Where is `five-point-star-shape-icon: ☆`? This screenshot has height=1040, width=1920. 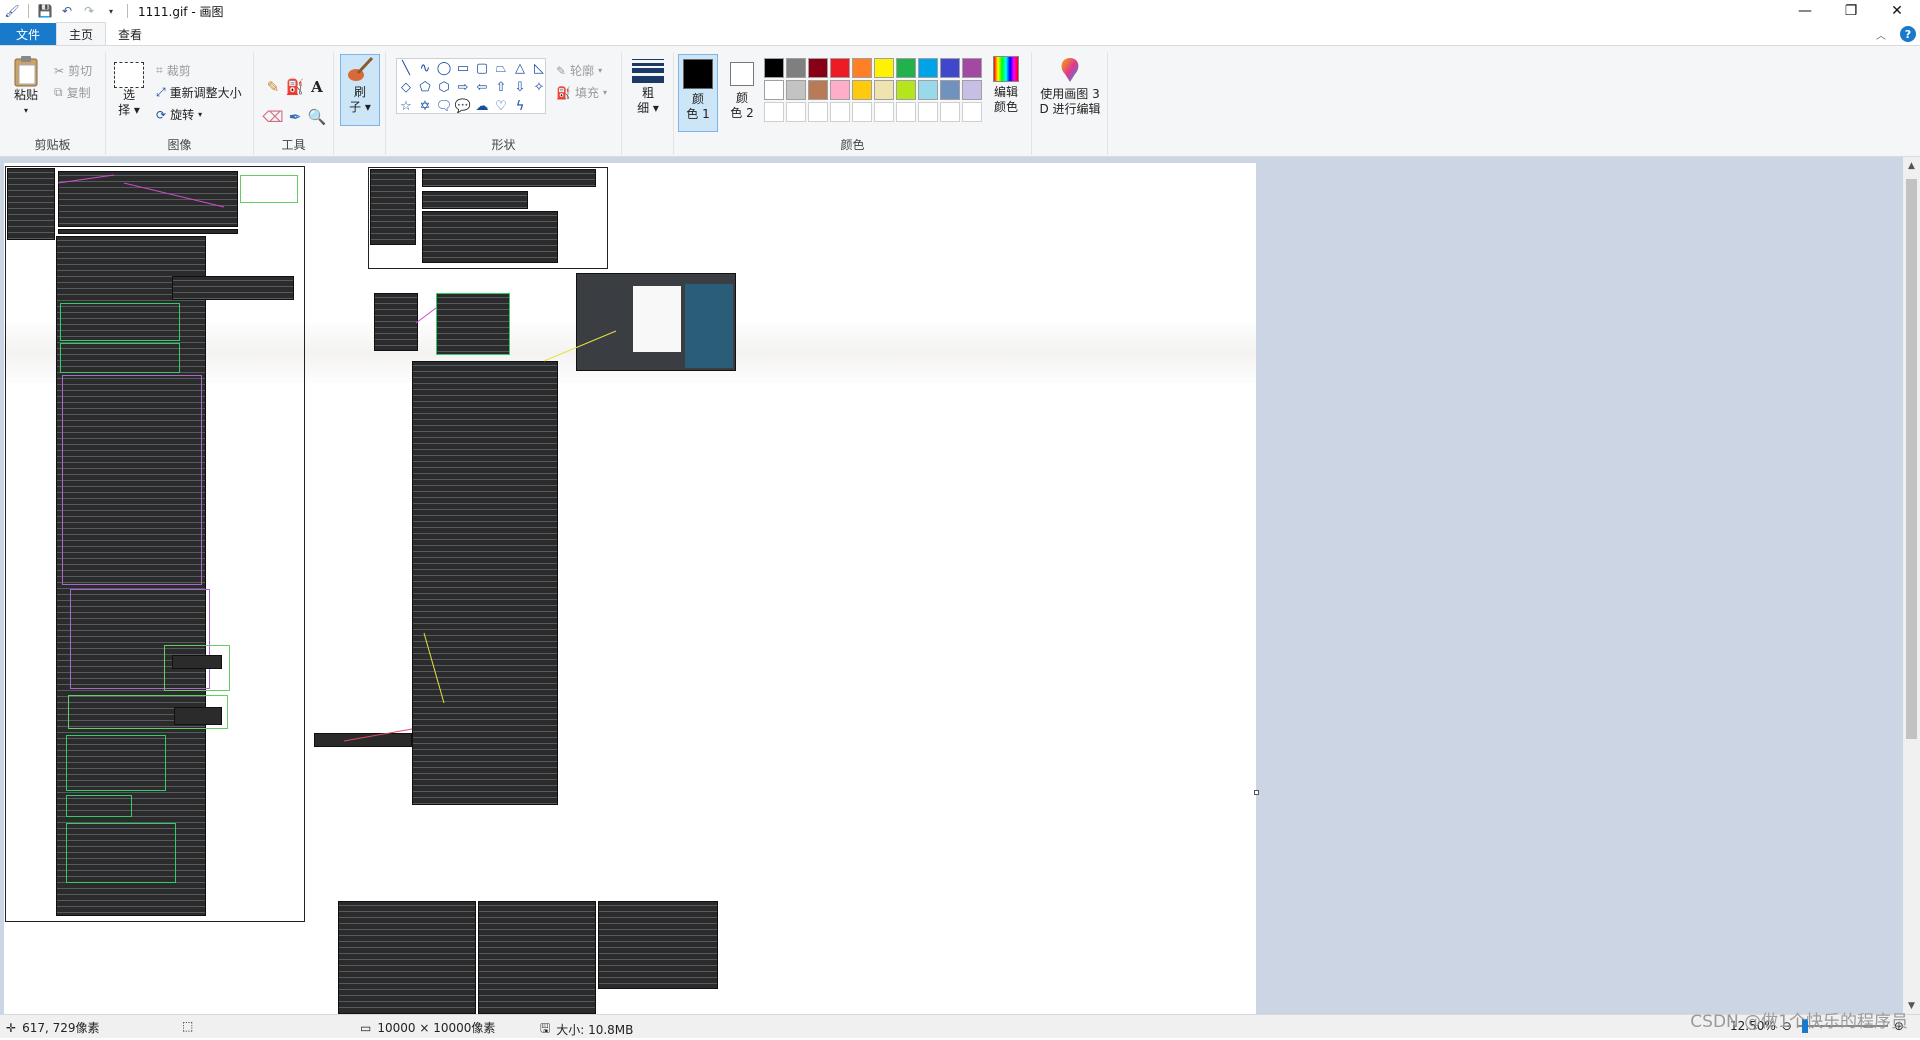
five-point-star-shape-icon: ☆ is located at coordinates (406, 106).